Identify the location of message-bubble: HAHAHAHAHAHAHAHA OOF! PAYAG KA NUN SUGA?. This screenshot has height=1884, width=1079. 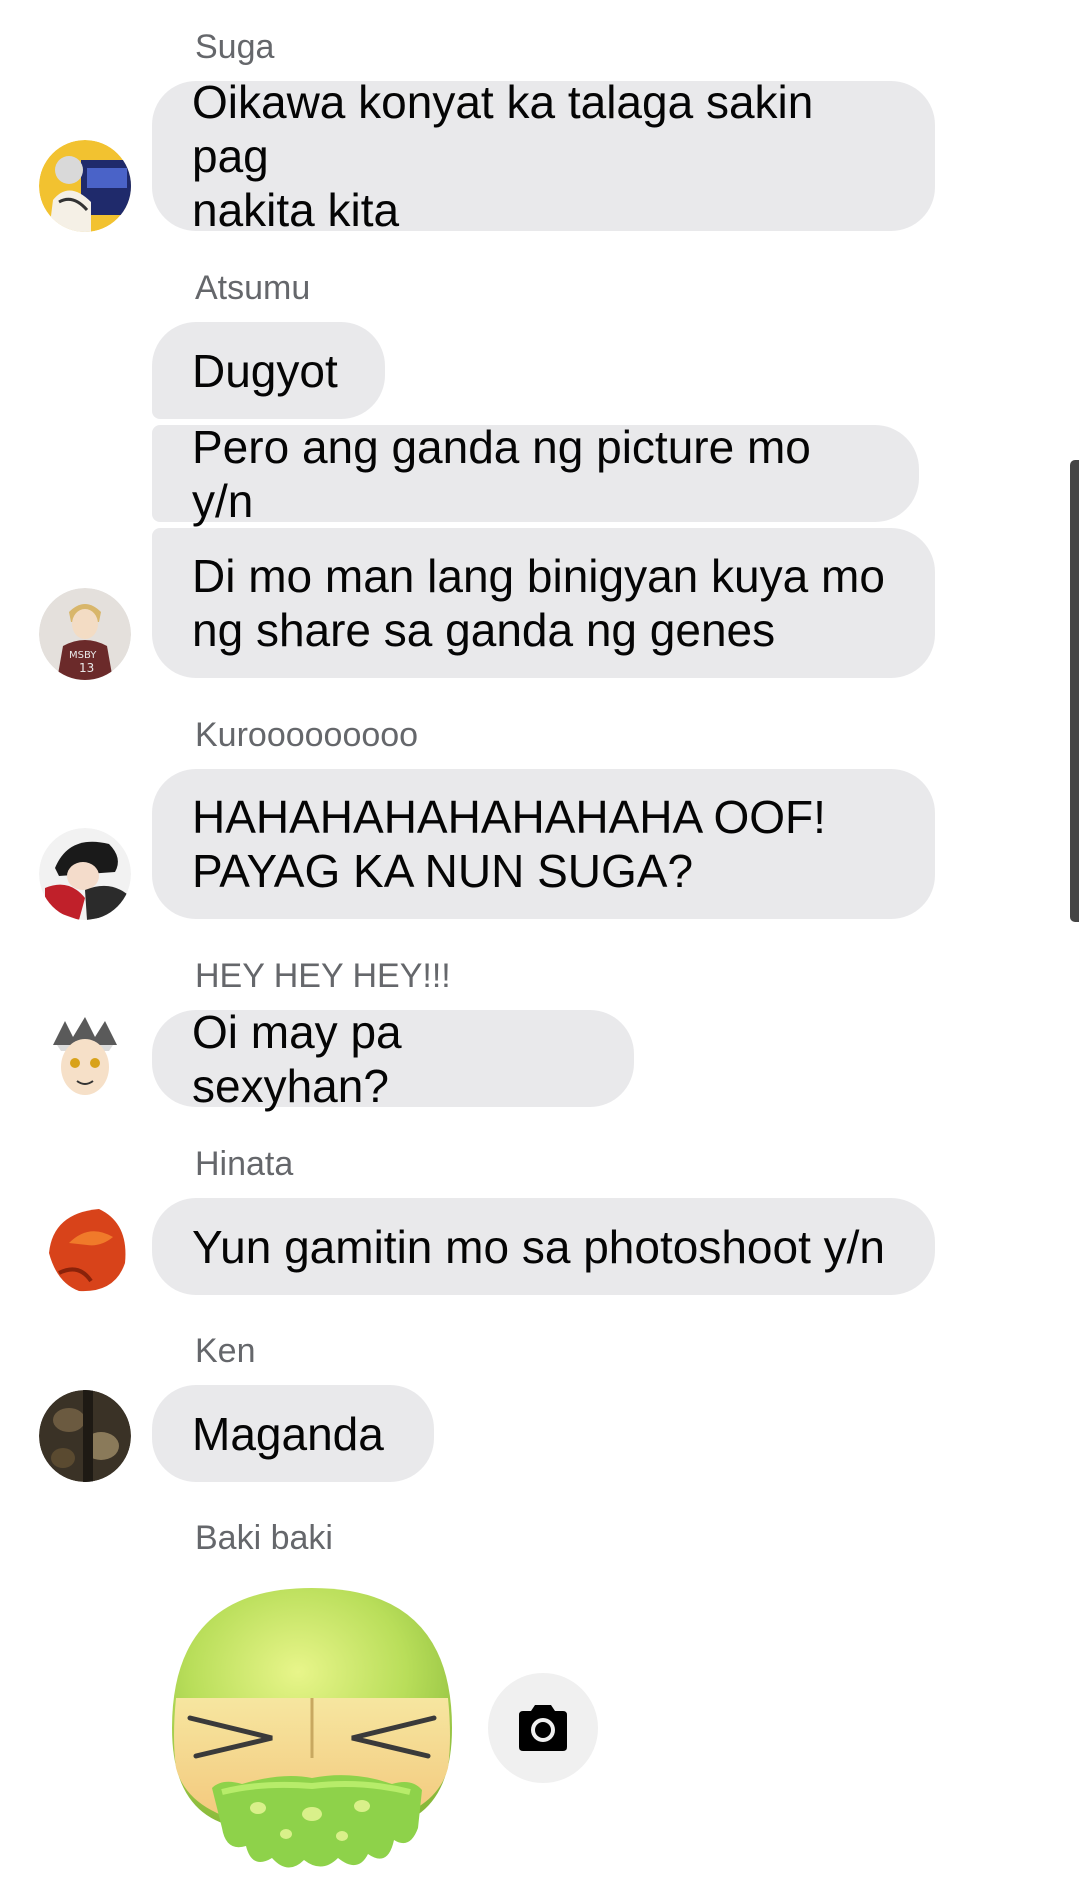
(543, 844).